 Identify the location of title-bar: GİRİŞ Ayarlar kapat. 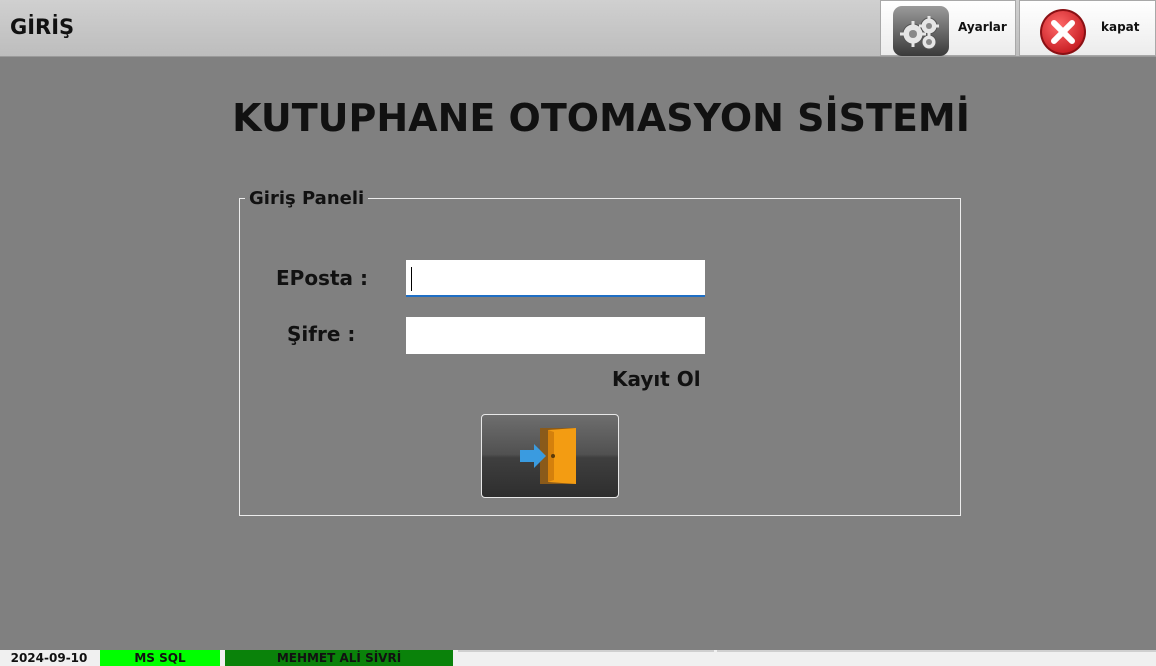
(578, 28).